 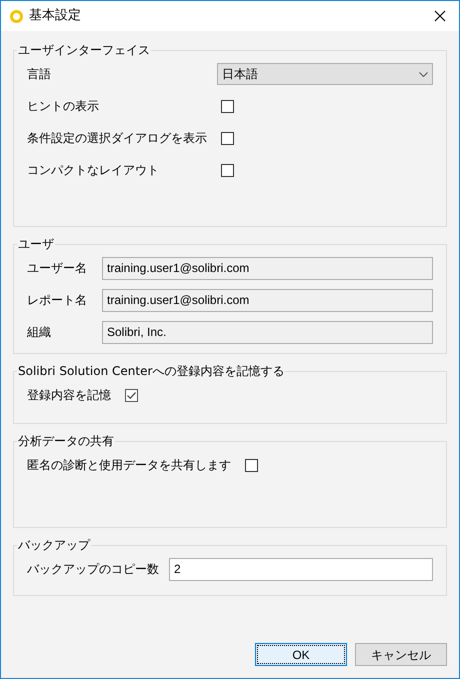 What do you see at coordinates (117, 138) in the screenshot?
I see `field-label: 条件設定の選択ダイアログを表示` at bounding box center [117, 138].